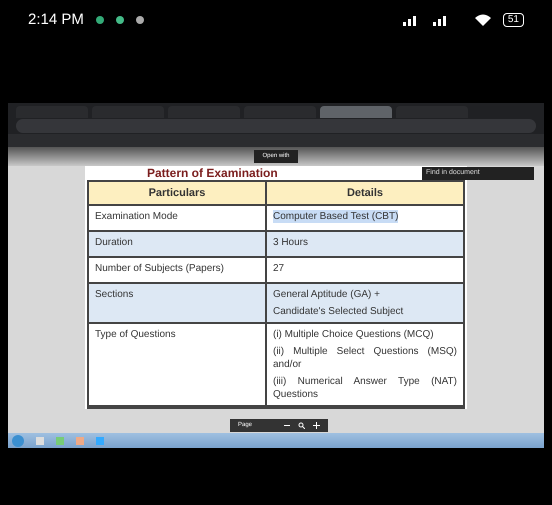 The height and width of the screenshot is (505, 552). Describe the element at coordinates (114, 294) in the screenshot. I see `table-cell-text: Sections` at that location.